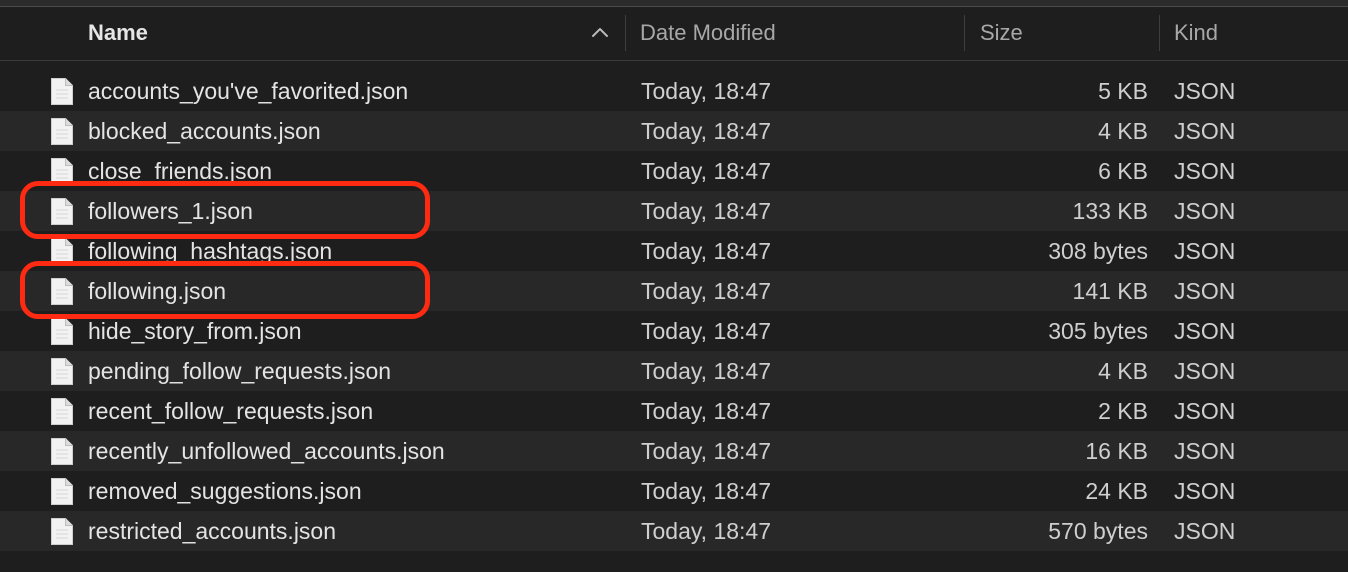 This screenshot has width=1348, height=572. Describe the element at coordinates (800, 33) in the screenshot. I see `column-header-date-modified: Date Modified` at that location.